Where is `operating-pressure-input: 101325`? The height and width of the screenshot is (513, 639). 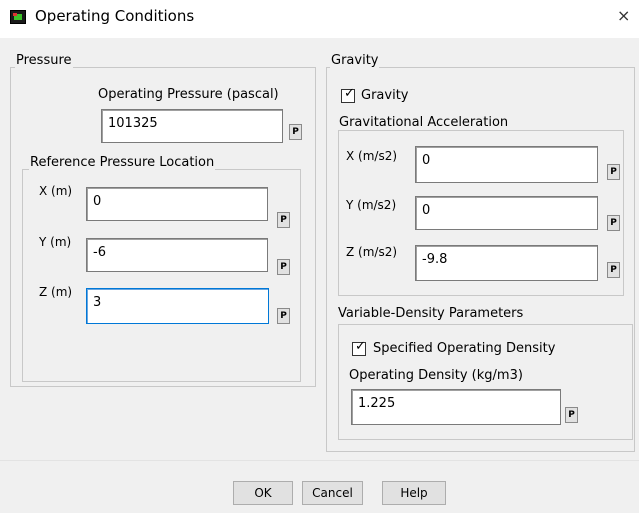 operating-pressure-input: 101325 is located at coordinates (192, 126).